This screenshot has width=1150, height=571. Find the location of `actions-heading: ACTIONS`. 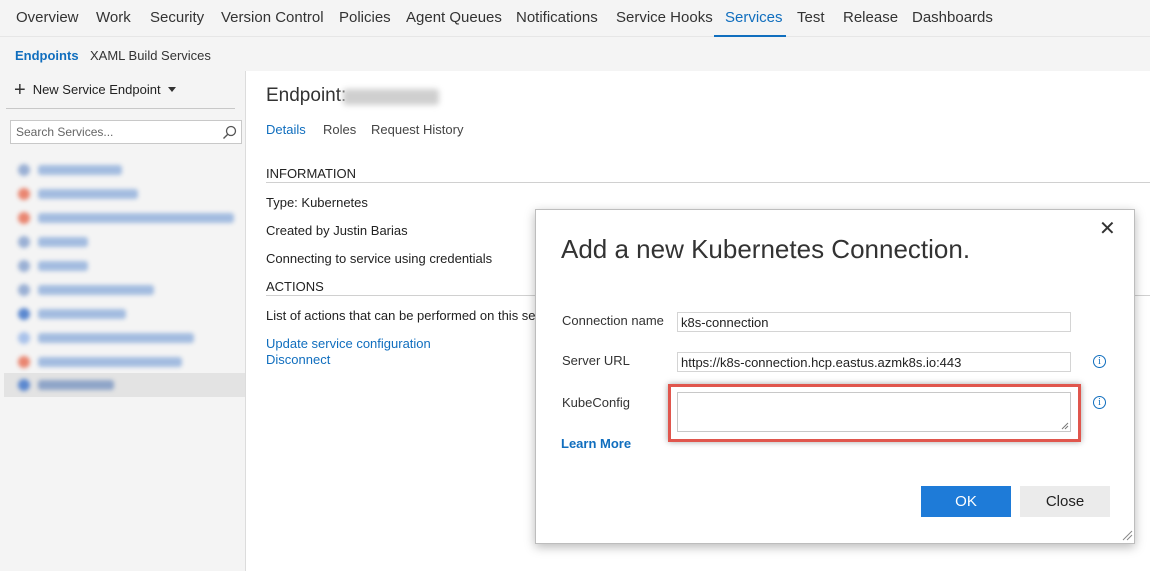

actions-heading: ACTIONS is located at coordinates (295, 286).